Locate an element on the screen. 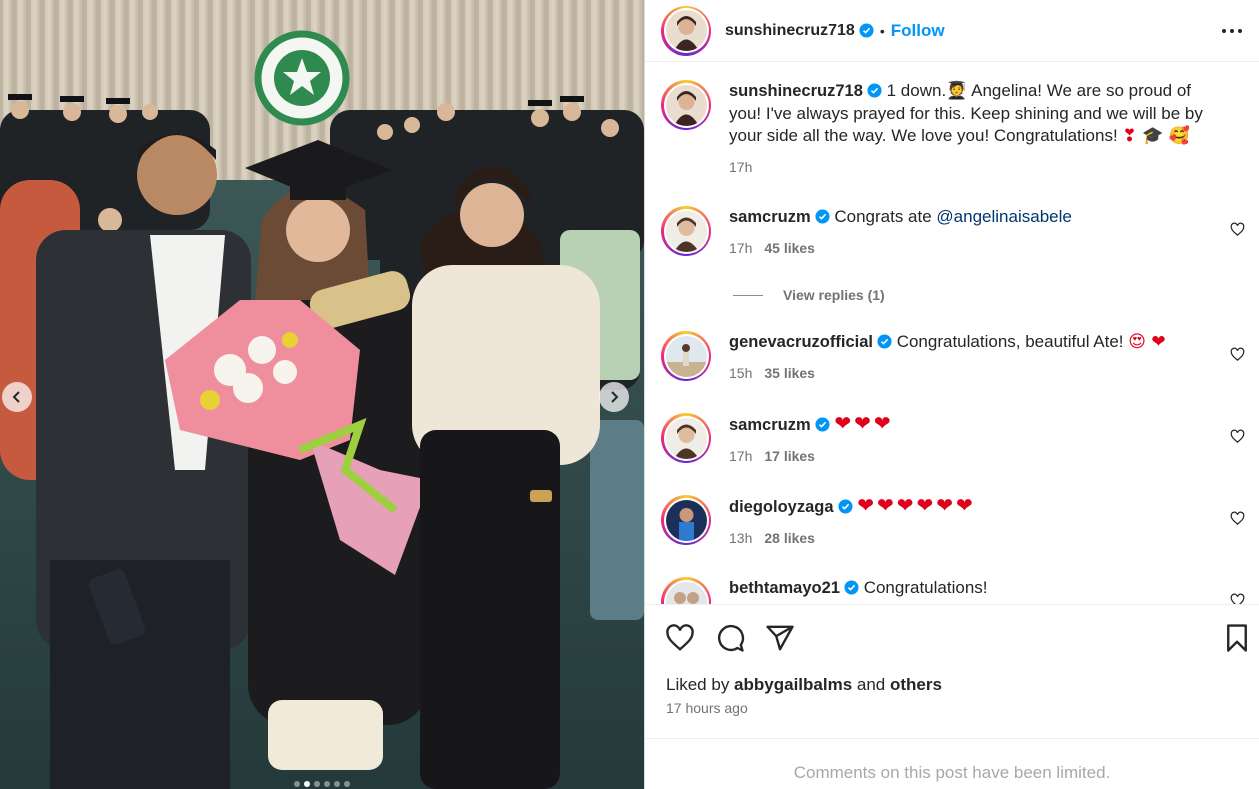 The height and width of the screenshot is (789, 1259). replies-divider is located at coordinates (748, 295).